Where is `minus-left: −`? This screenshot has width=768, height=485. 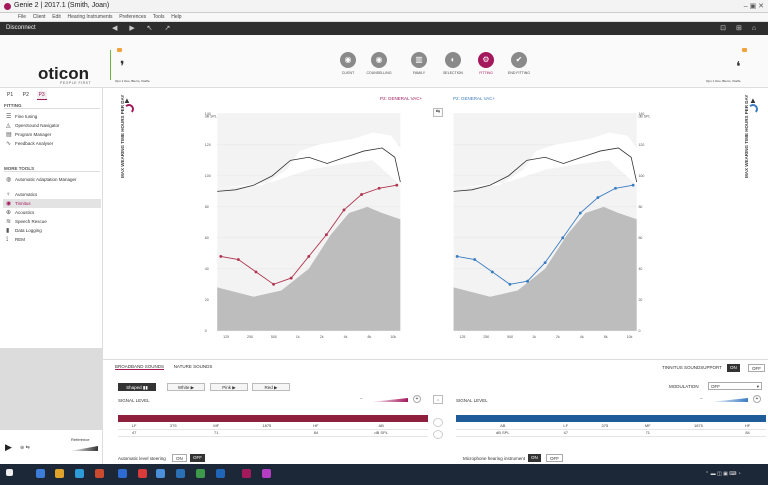
minus-left: − is located at coordinates (361, 398).